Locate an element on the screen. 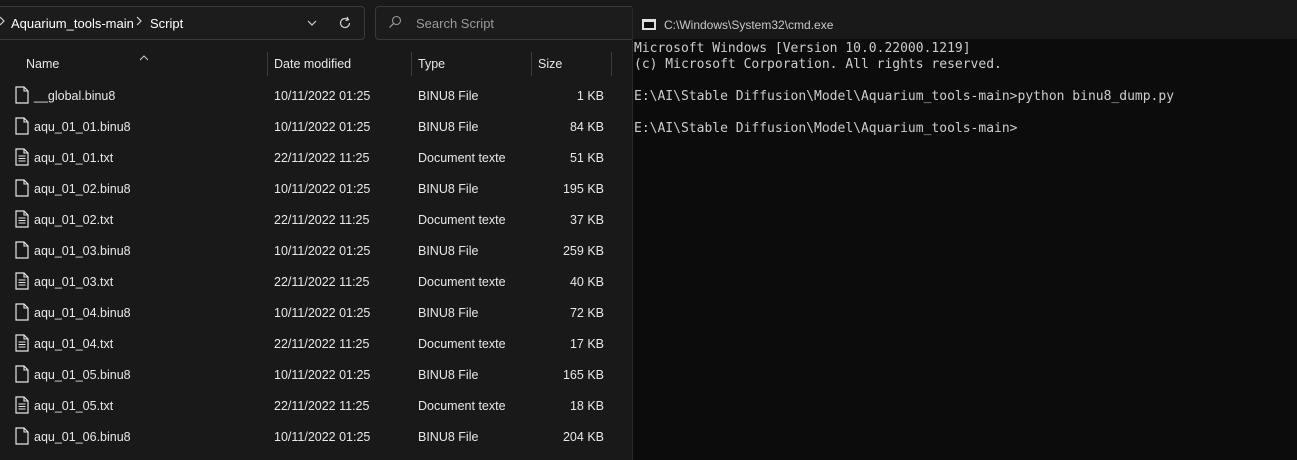 The image size is (1297, 460). breadcrumb-chevron-icon is located at coordinates (2, 22).